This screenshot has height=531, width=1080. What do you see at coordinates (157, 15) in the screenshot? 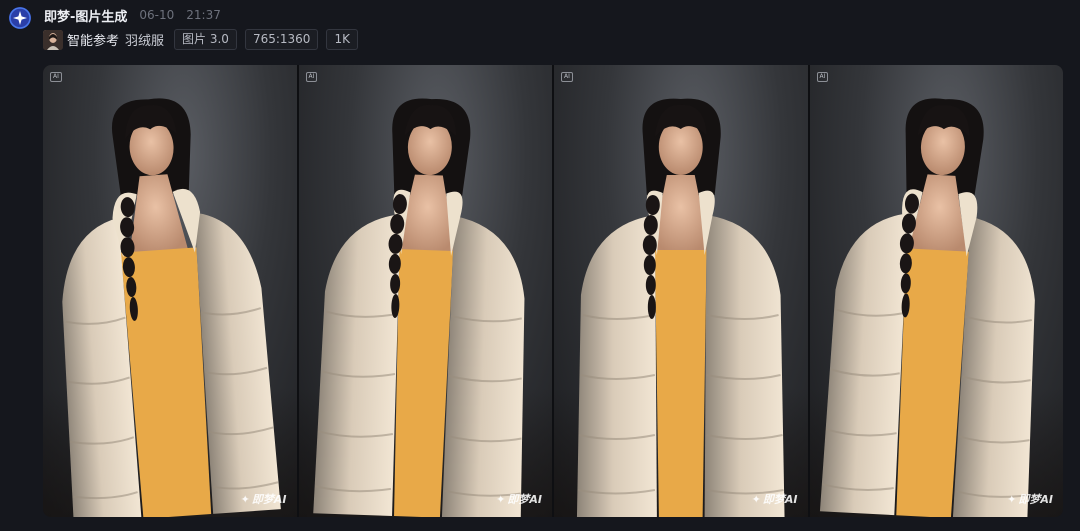
I see `timestamp-date: 06-10` at bounding box center [157, 15].